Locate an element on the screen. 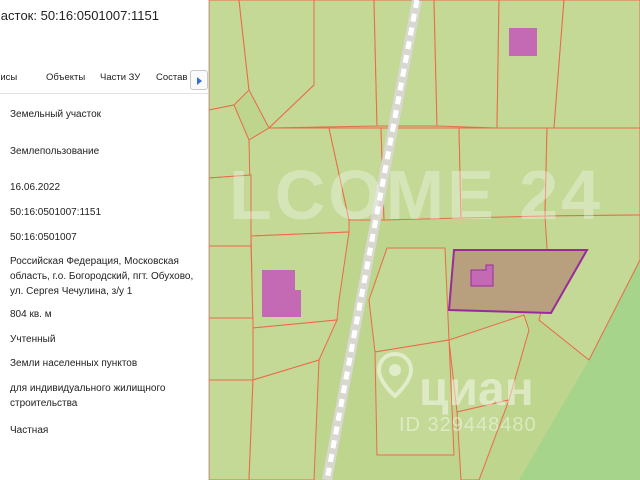 The image size is (640, 480). tab-parts: Части ЗУ is located at coordinates (120, 77).